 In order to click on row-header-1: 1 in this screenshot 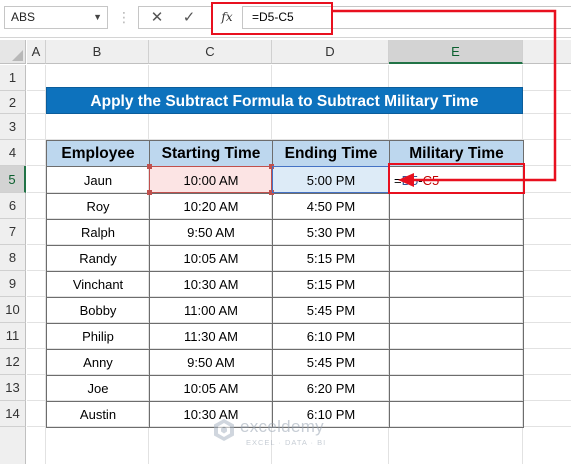, I will do `click(13, 78)`.